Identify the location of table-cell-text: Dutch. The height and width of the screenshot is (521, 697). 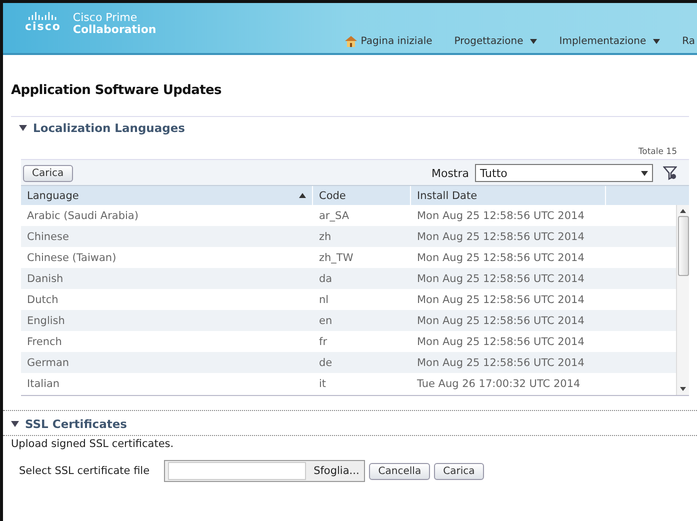
(43, 300).